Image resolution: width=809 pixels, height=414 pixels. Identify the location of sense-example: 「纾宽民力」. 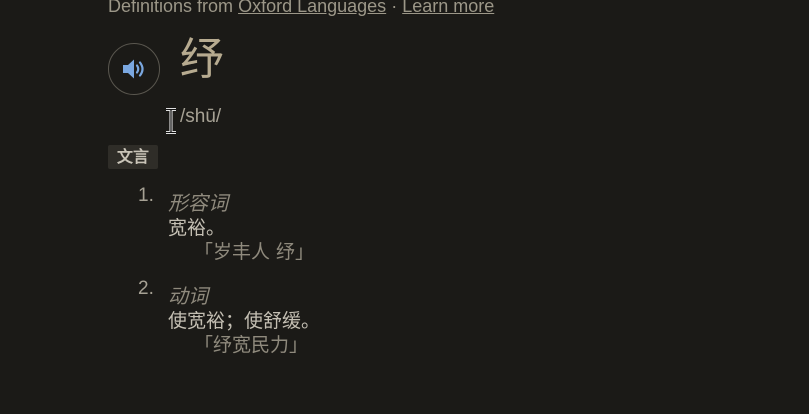
(251, 345).